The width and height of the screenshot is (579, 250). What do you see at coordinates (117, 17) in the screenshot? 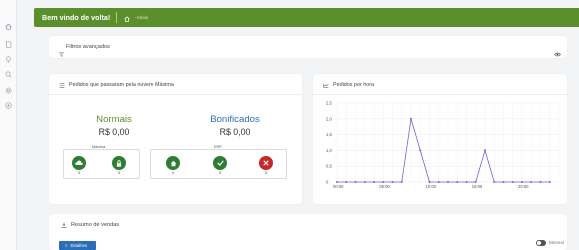
I see `header-divider` at bounding box center [117, 17].